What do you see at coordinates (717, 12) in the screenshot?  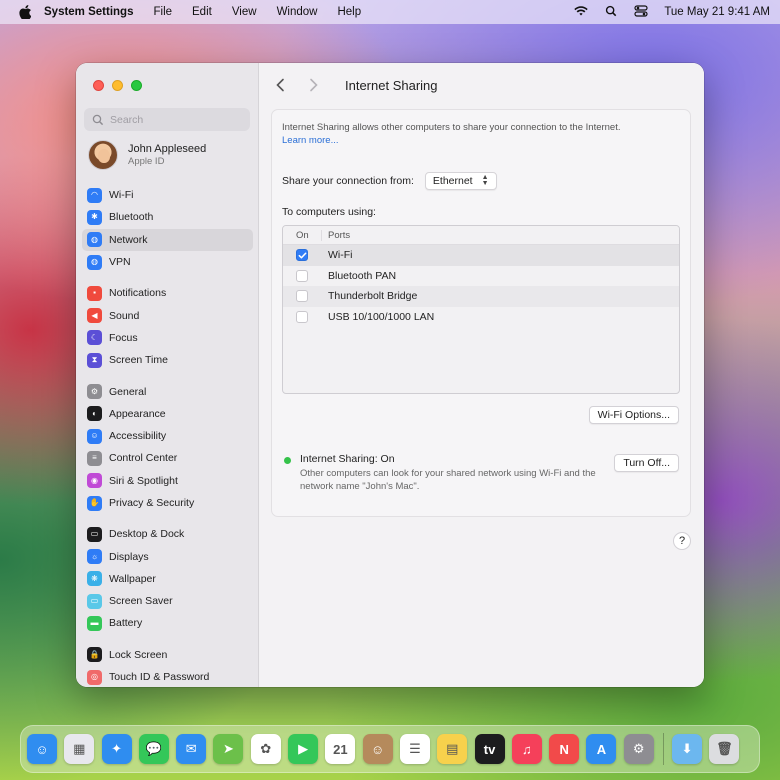 I see `menu-clock: Tue May 21 9:41 AM` at bounding box center [717, 12].